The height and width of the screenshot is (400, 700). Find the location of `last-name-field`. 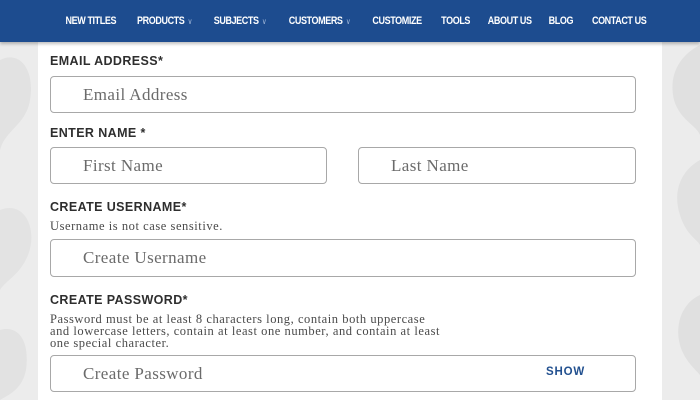

last-name-field is located at coordinates (497, 165).